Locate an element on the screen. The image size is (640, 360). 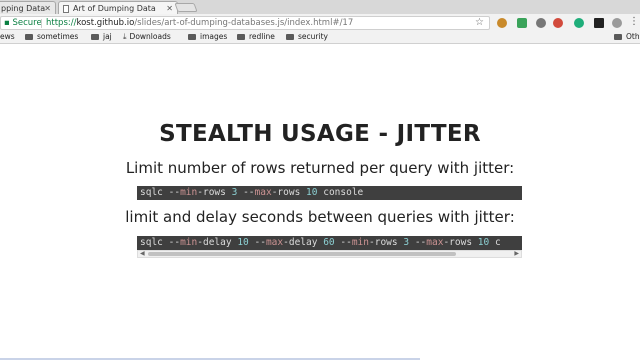
extension-fox-icon is located at coordinates (502, 23).